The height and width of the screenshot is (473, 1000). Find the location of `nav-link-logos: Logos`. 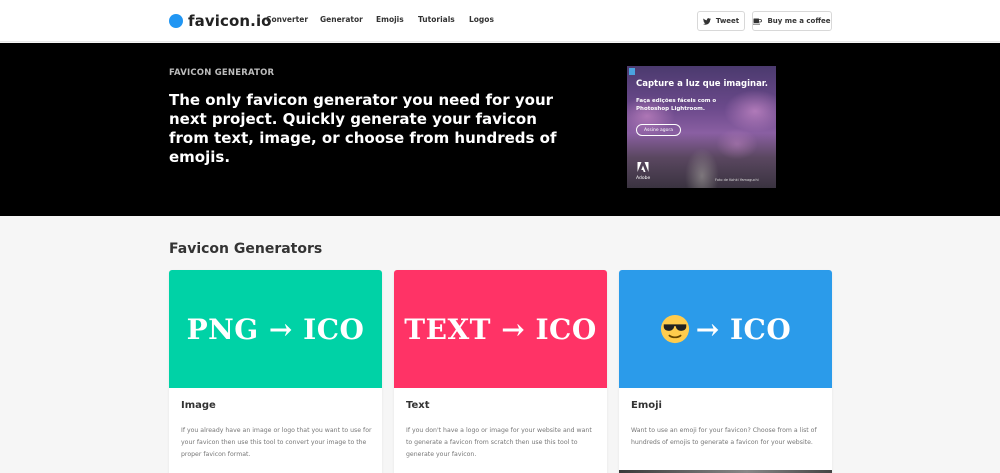

nav-link-logos: Logos is located at coordinates (481, 19).